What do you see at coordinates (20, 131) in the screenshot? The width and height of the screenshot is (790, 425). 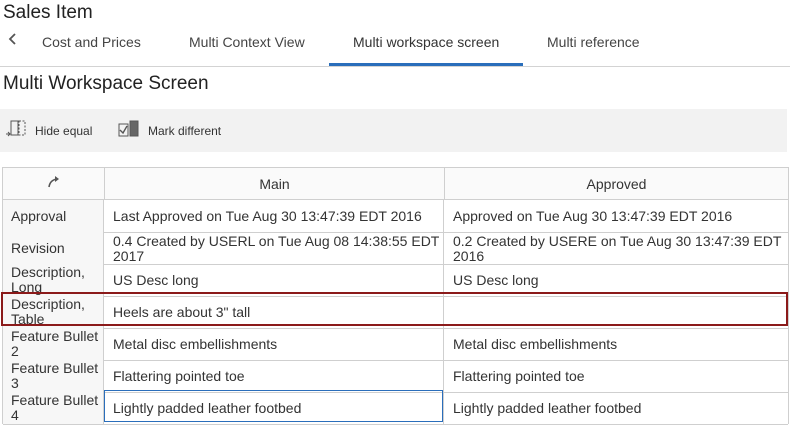 I see `hide-equal-icon` at bounding box center [20, 131].